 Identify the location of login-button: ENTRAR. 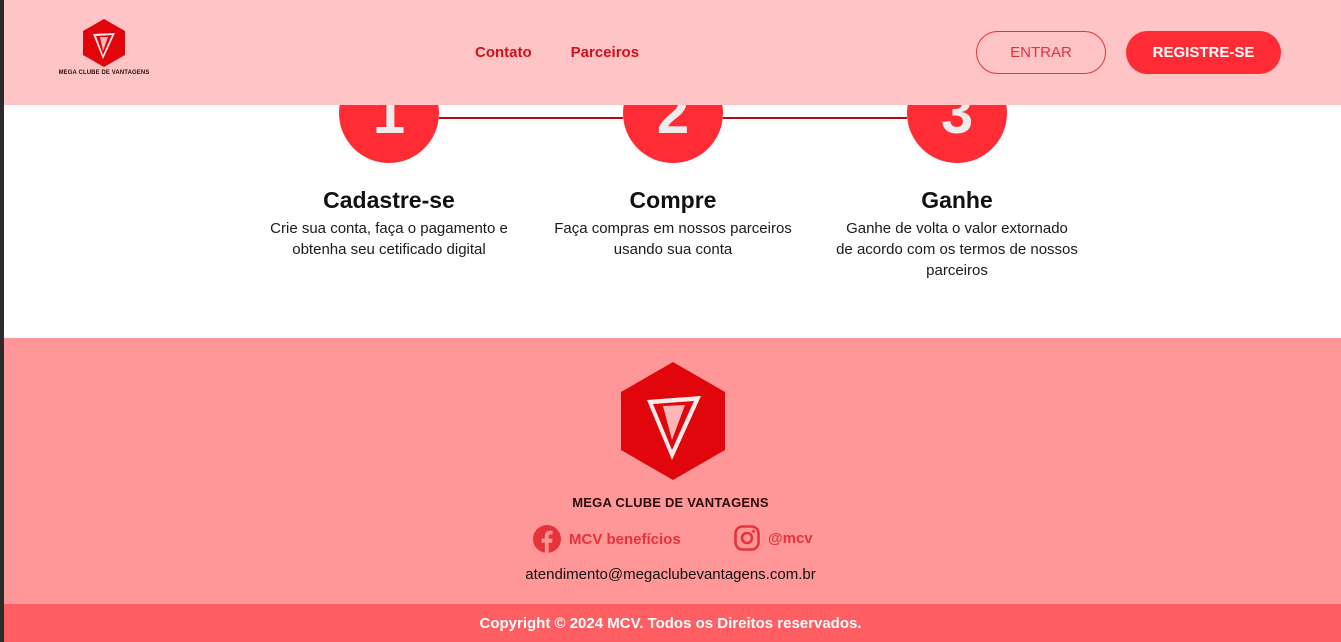
(1041, 52).